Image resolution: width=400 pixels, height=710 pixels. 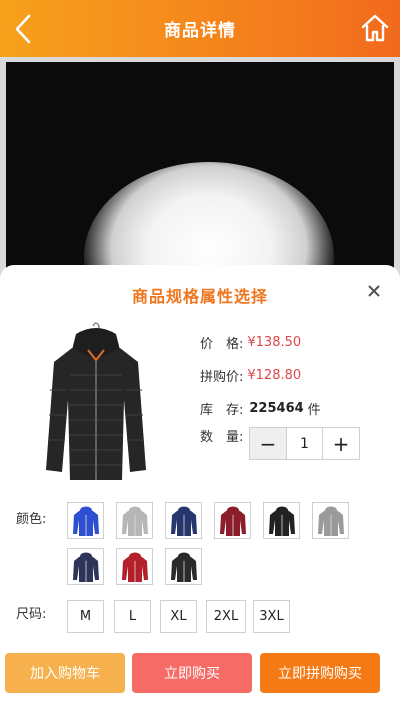 I want to click on buy-now-button: 立即购买, so click(x=192, y=673).